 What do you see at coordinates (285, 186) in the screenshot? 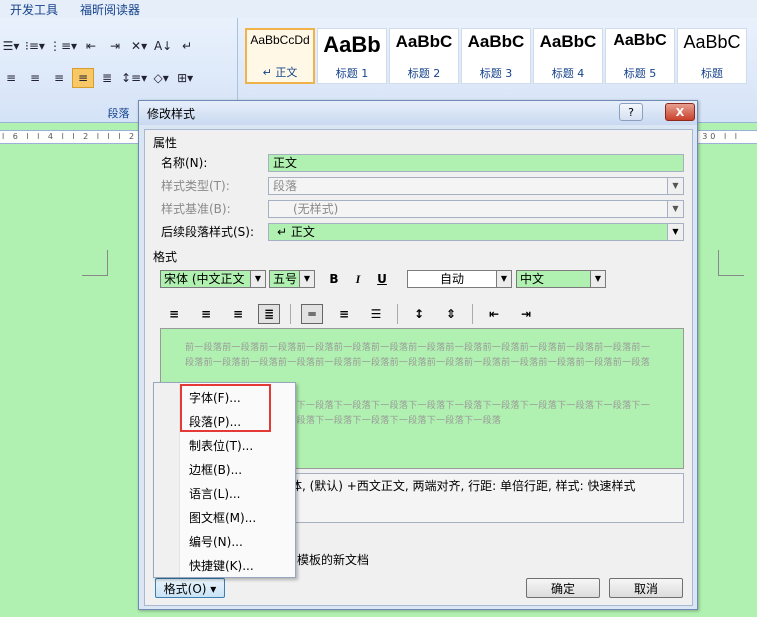
I see `style-type-value: 段落` at bounding box center [285, 186].